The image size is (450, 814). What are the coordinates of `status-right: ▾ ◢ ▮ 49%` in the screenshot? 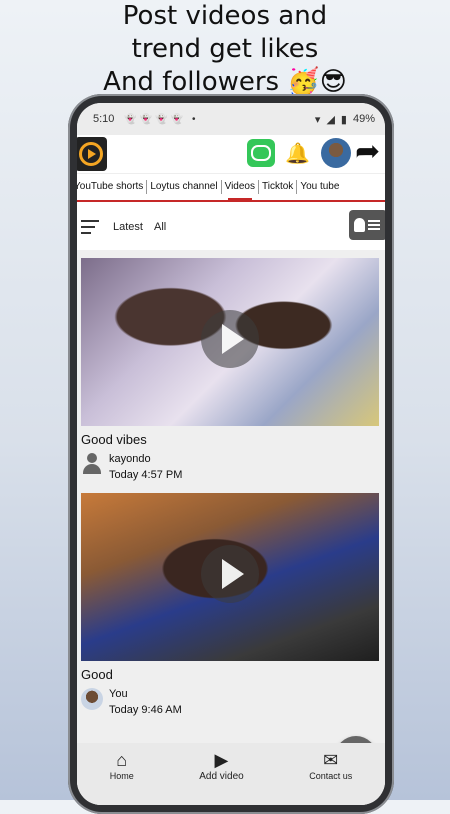 It's located at (345, 119).